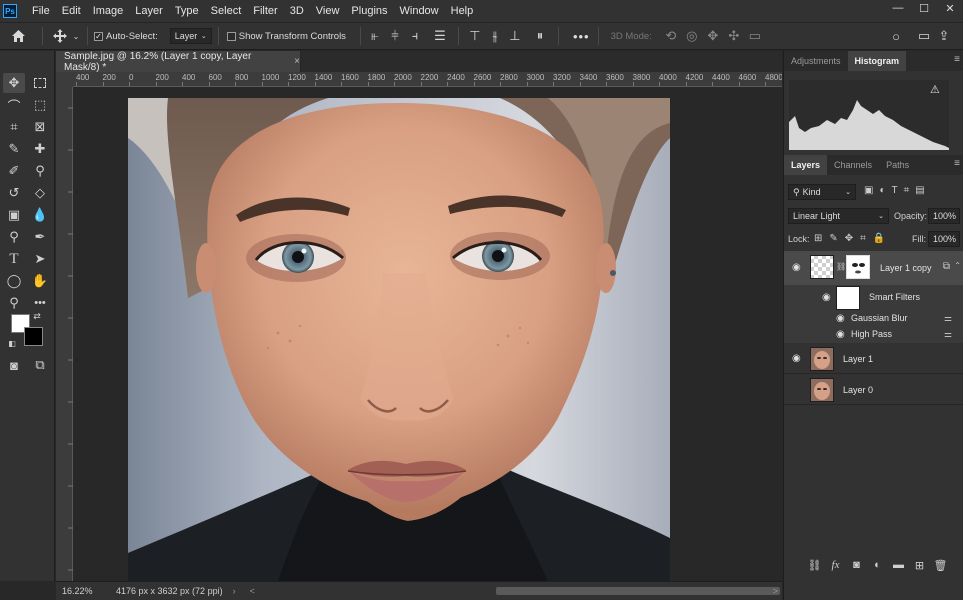 This screenshot has height=600, width=963. I want to click on menu-filter: Filter, so click(265, 11).